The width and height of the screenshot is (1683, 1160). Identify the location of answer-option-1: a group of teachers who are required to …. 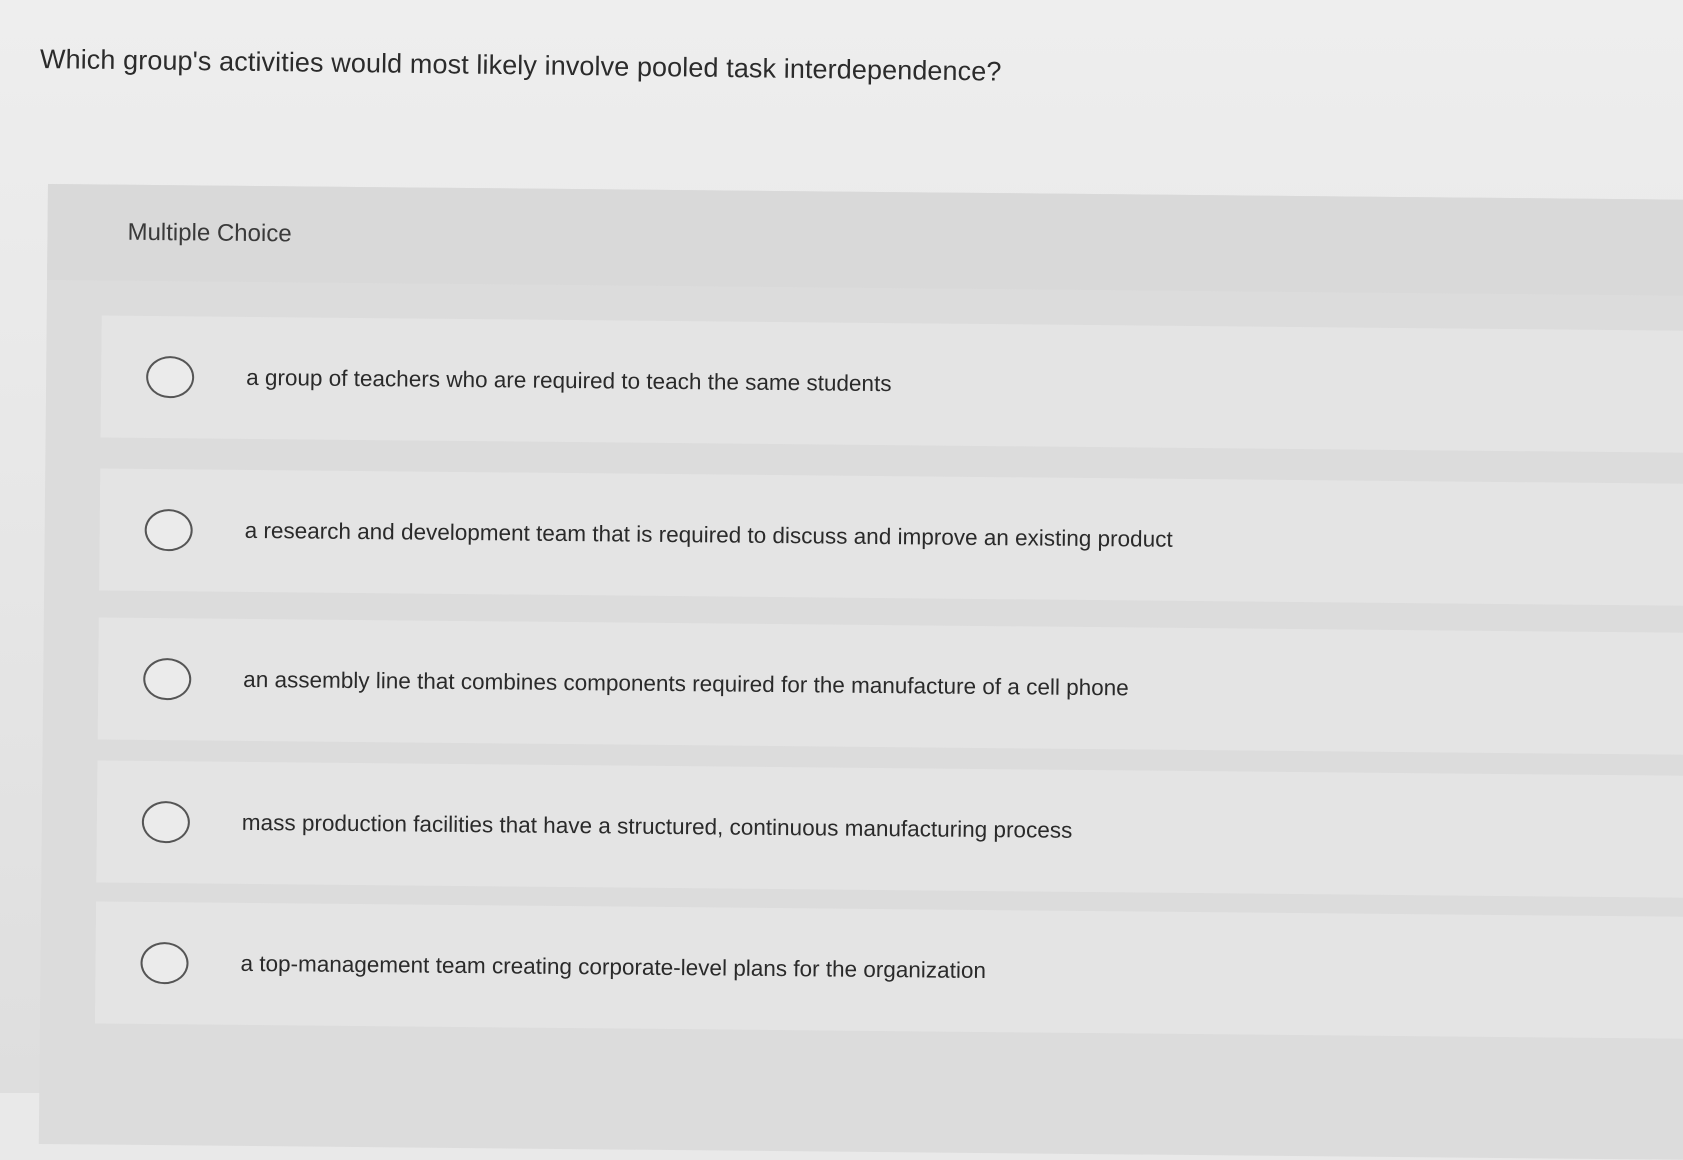
(891, 384).